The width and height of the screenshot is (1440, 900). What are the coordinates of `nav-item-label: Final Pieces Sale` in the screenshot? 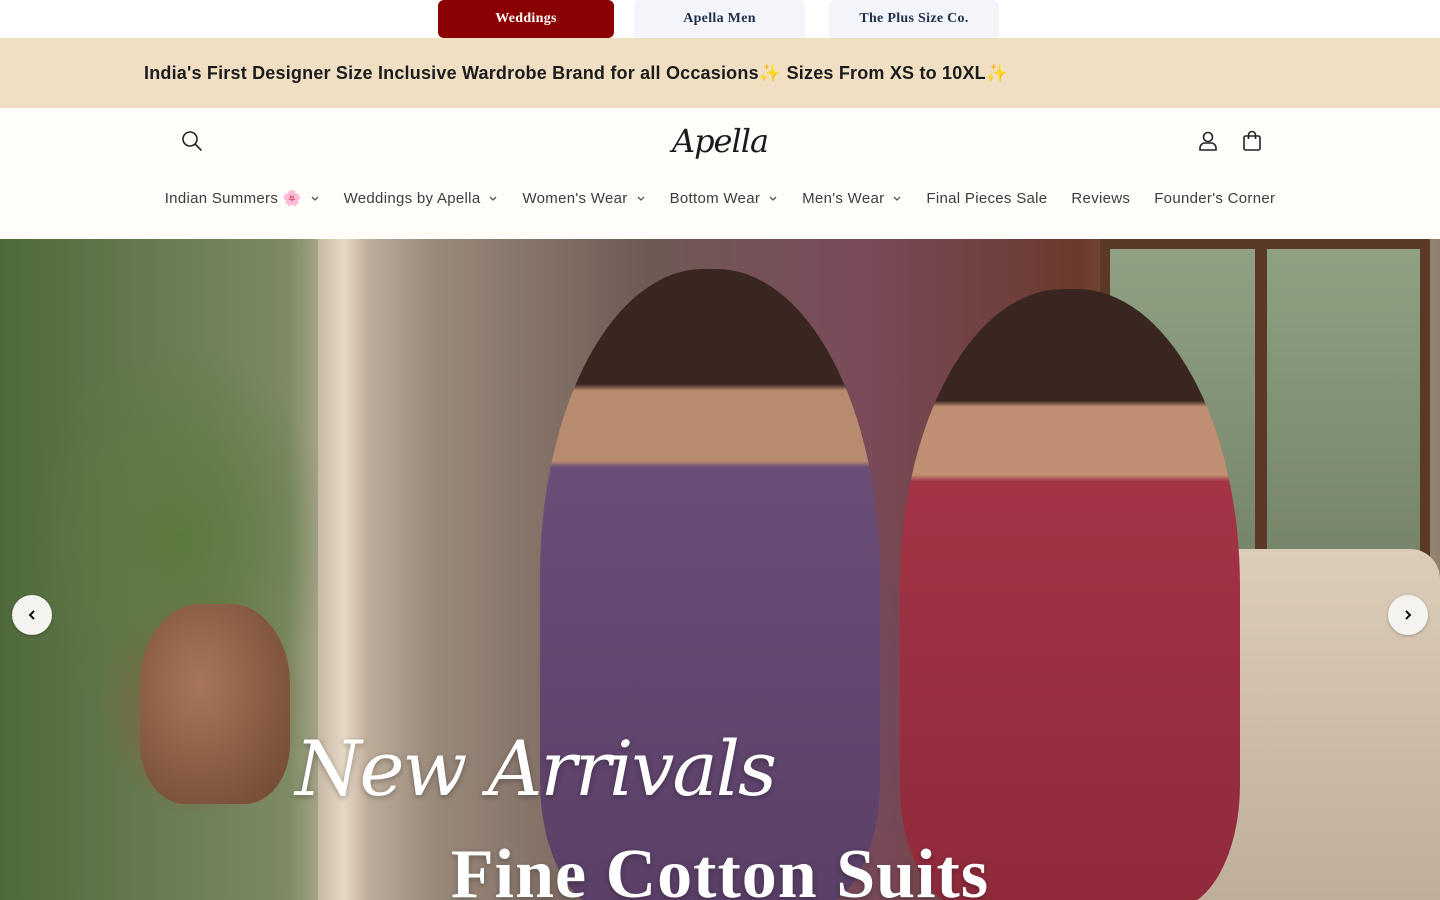 It's located at (987, 198).